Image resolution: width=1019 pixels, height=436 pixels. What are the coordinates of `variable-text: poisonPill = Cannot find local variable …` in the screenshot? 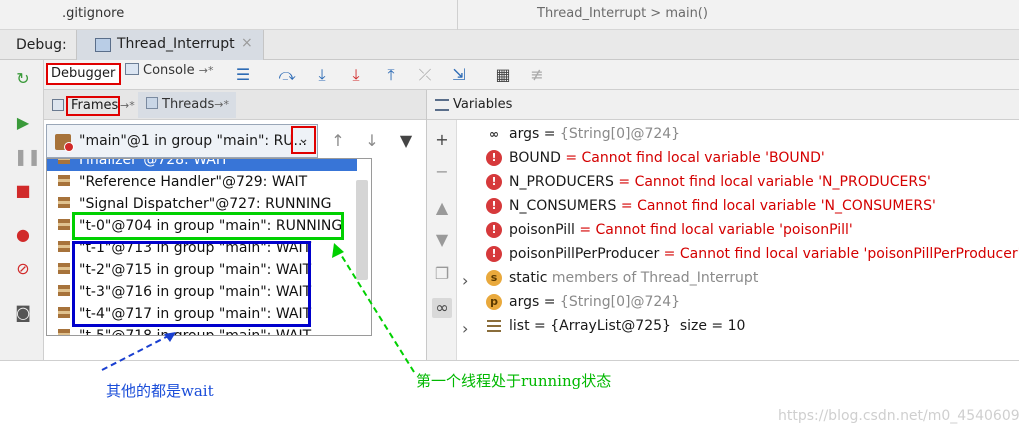 It's located at (681, 230).